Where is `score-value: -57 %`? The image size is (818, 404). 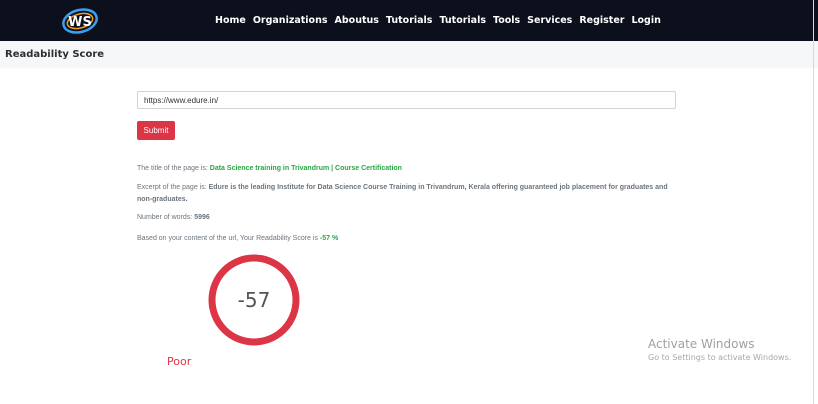 score-value: -57 % is located at coordinates (329, 238).